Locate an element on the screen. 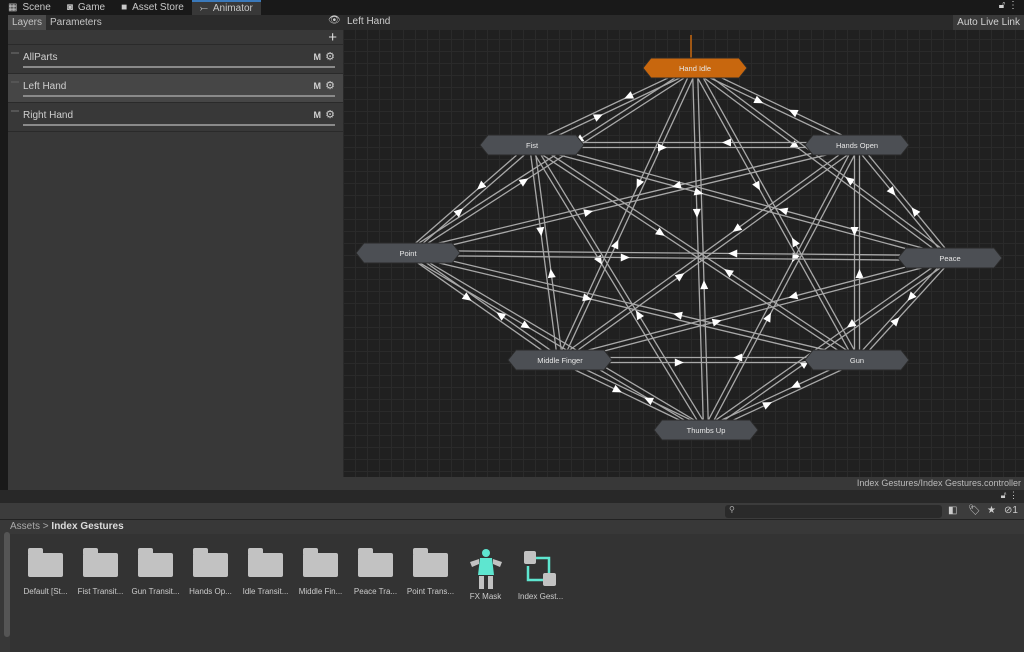 This screenshot has height=652, width=1024. state-node: Thumbs Up is located at coordinates (706, 430).